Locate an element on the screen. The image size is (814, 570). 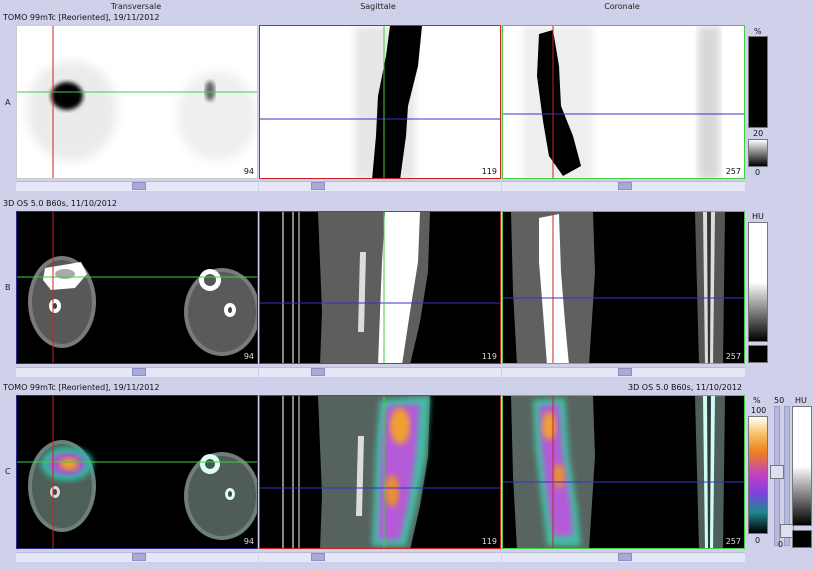
blend-value-c: 50 is located at coordinates (779, 400).